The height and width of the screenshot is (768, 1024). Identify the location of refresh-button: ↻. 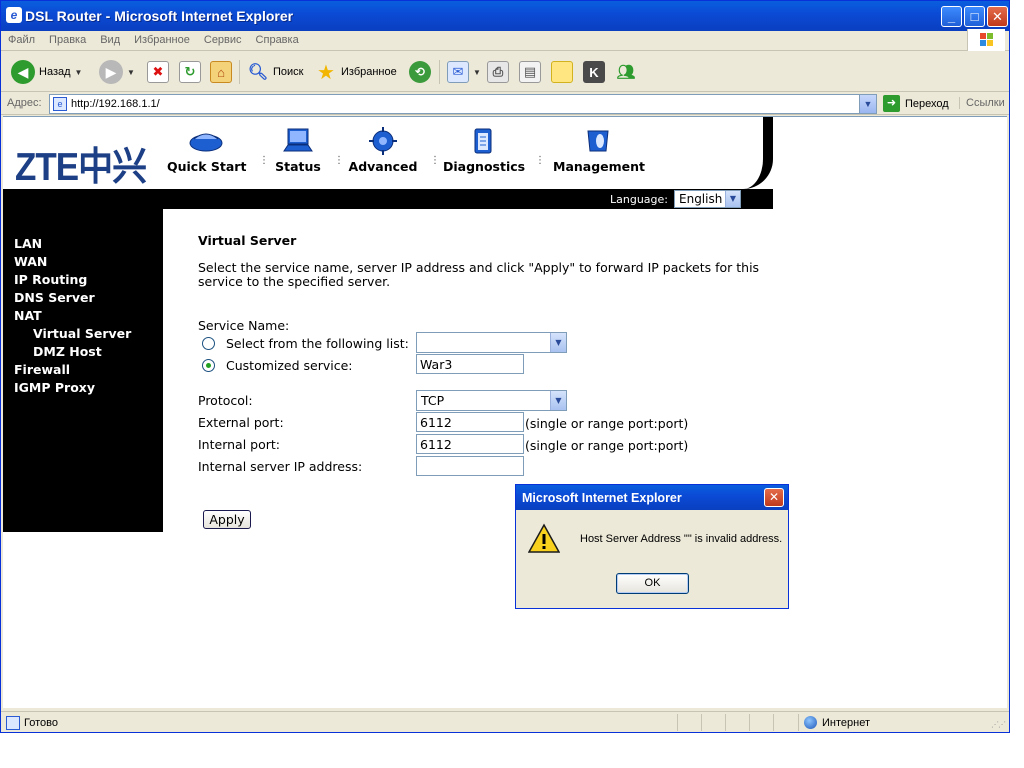
(190, 72).